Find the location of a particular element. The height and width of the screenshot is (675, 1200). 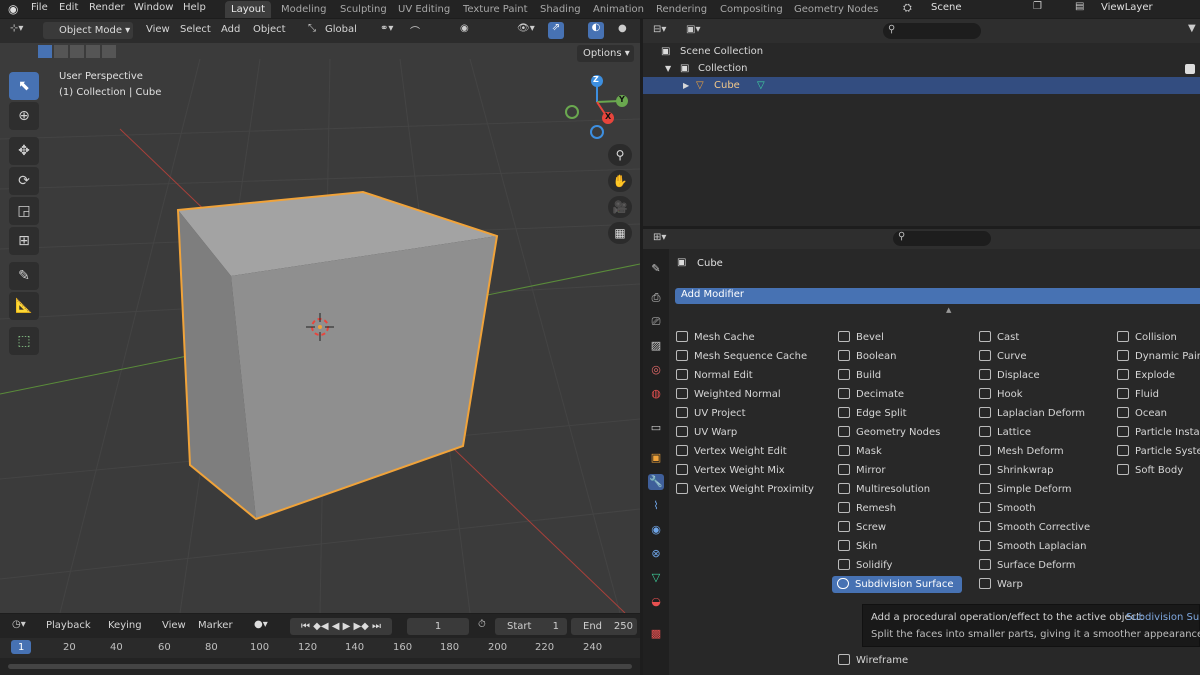

view-layer-tab-icon: ▨ is located at coordinates (656, 346).